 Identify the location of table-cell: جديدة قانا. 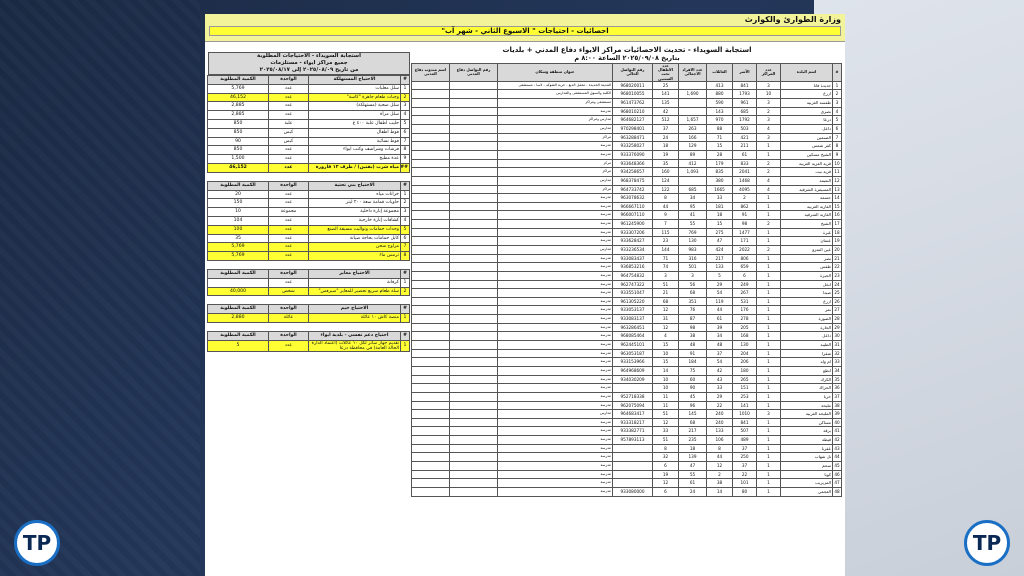
(806, 85).